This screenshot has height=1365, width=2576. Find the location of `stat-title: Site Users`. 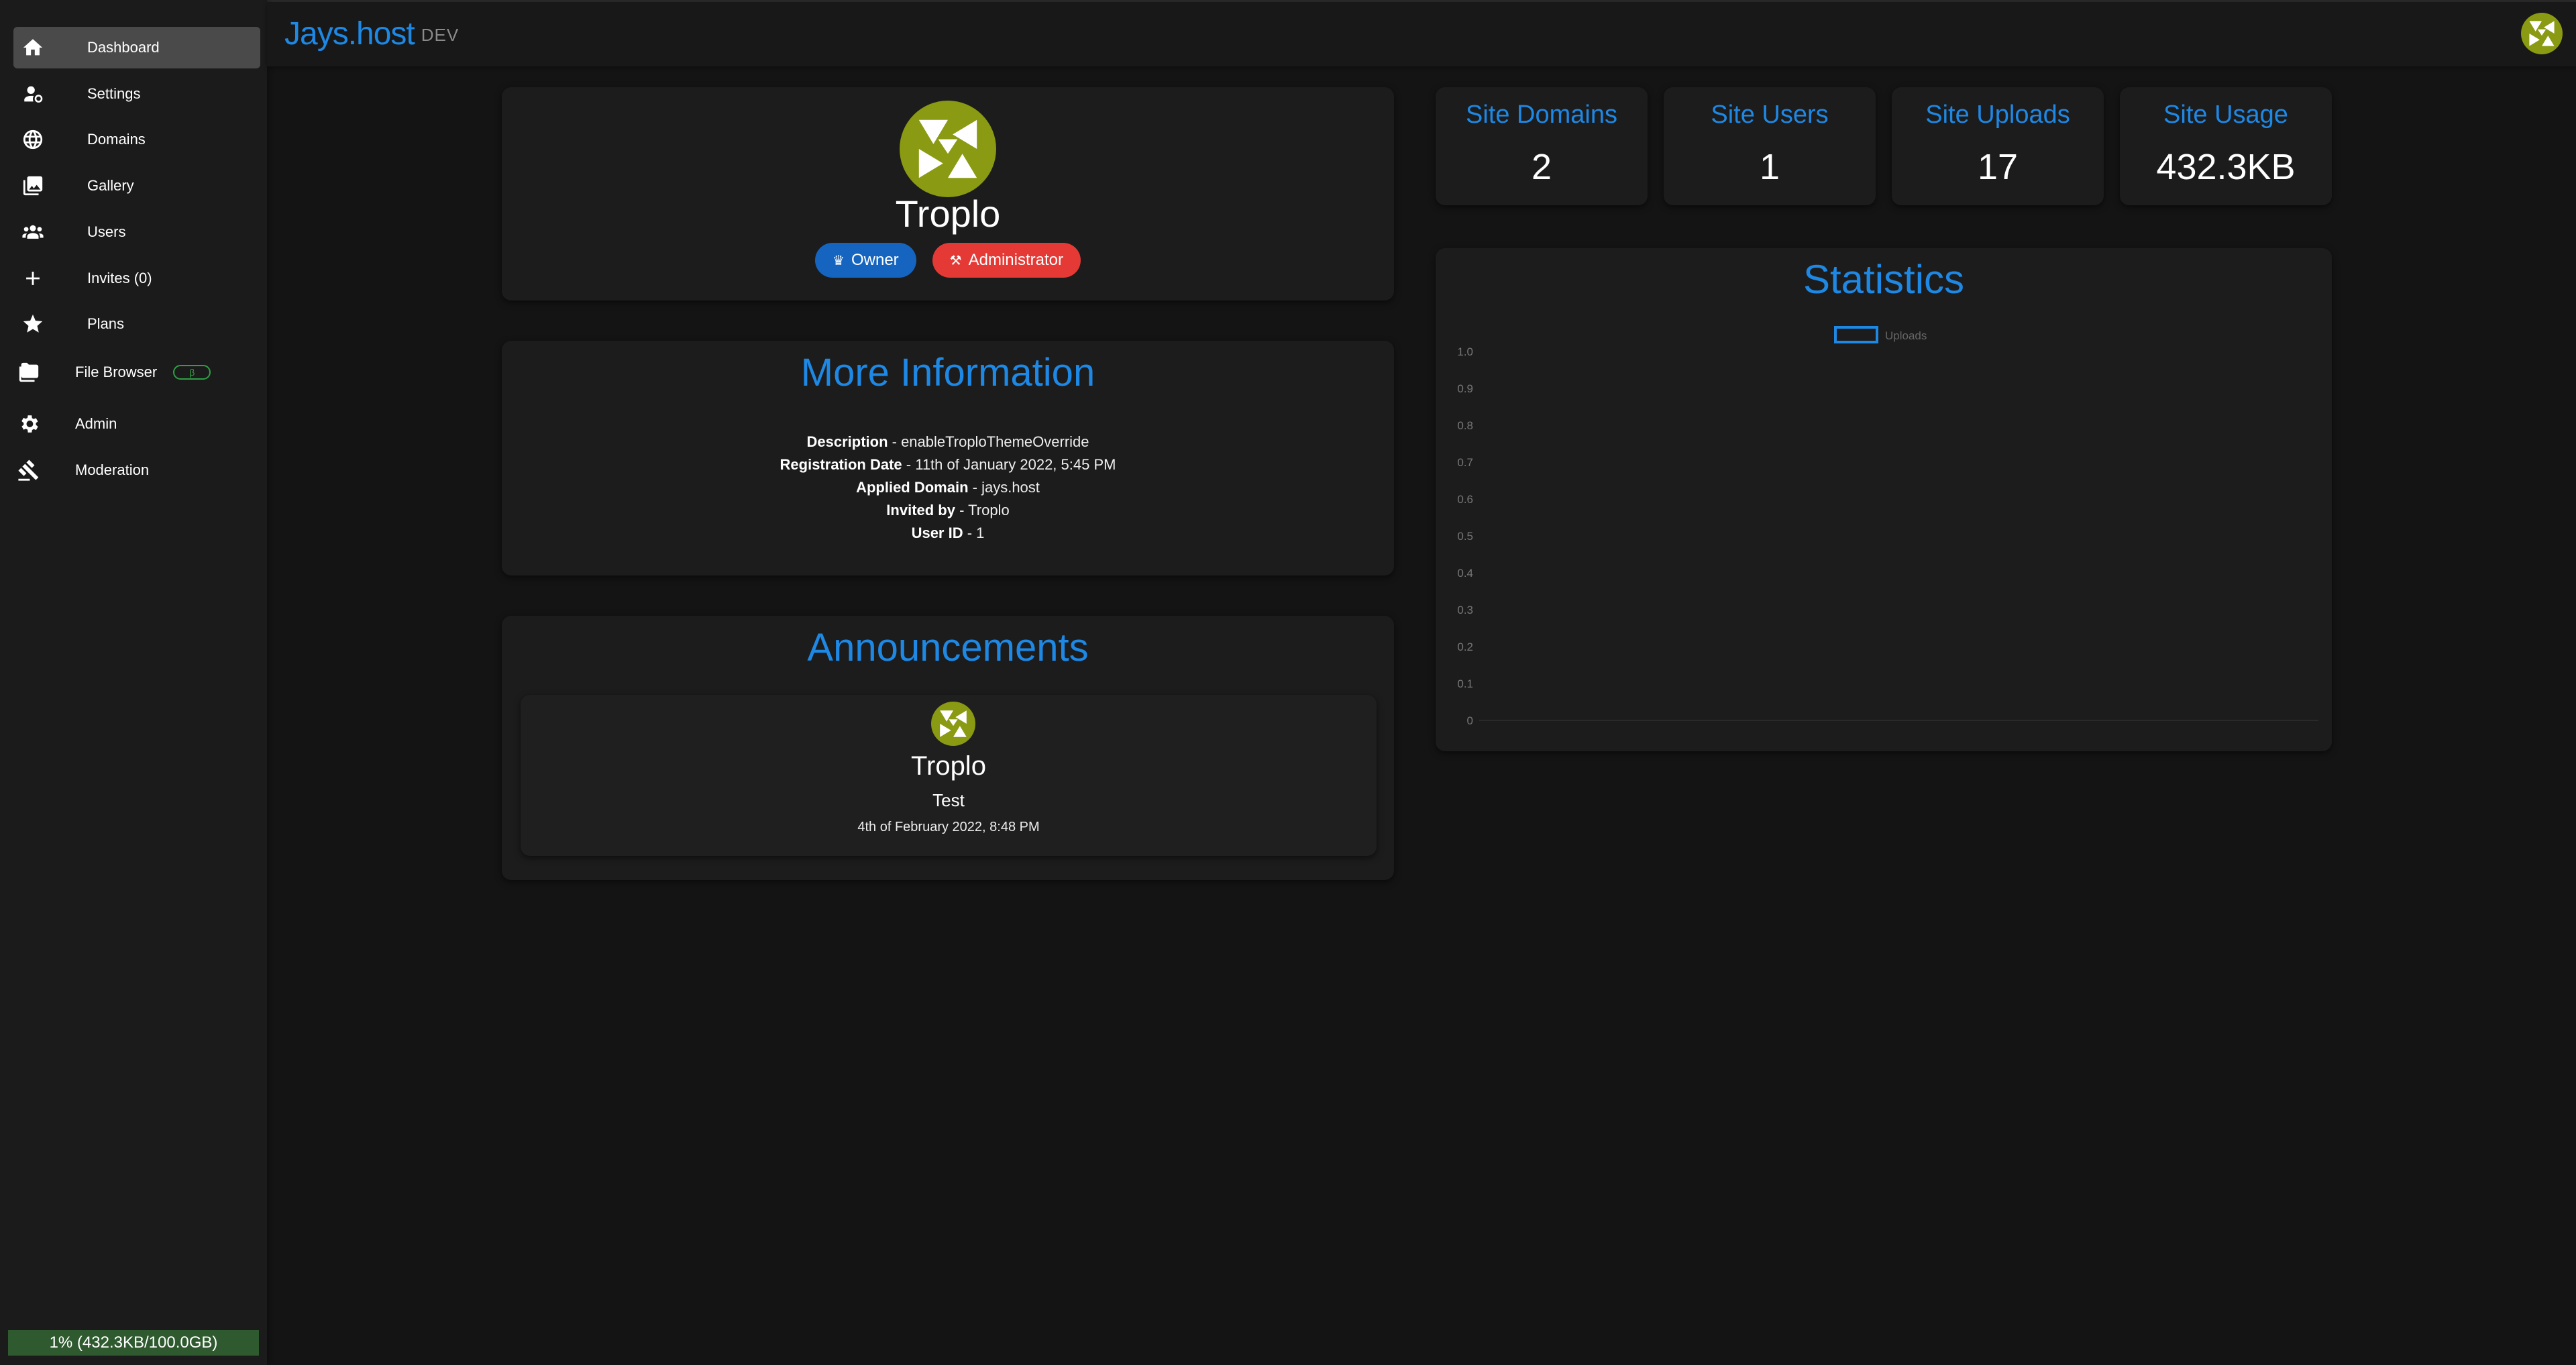

stat-title: Site Users is located at coordinates (1770, 115).